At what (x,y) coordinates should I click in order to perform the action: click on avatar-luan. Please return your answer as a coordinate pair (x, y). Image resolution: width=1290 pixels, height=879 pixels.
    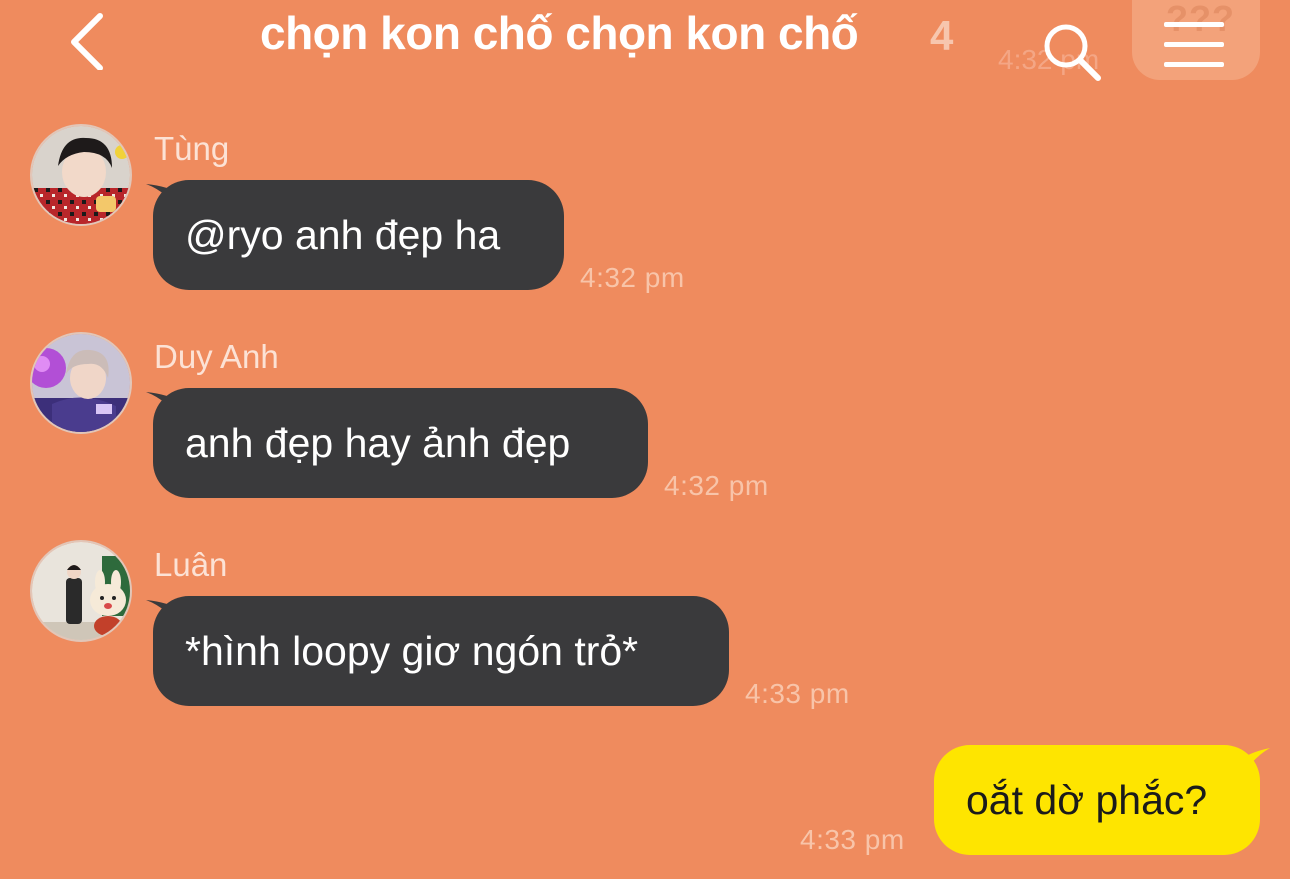
    Looking at the image, I should click on (81, 591).